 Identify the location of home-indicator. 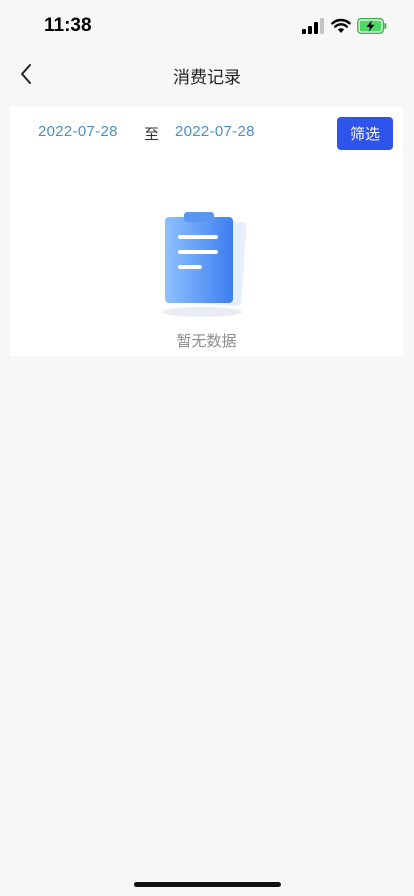
(207, 884).